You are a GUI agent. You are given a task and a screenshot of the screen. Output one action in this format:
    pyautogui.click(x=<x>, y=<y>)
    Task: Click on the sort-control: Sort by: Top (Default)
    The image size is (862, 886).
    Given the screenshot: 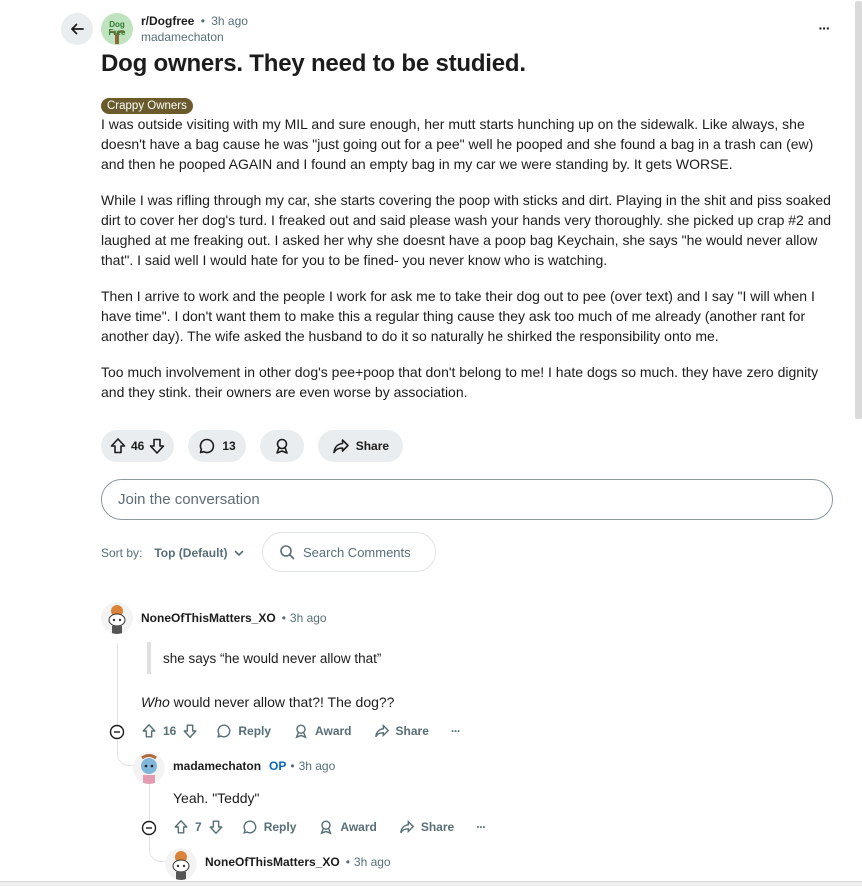 What is the action you would take?
    pyautogui.click(x=173, y=553)
    